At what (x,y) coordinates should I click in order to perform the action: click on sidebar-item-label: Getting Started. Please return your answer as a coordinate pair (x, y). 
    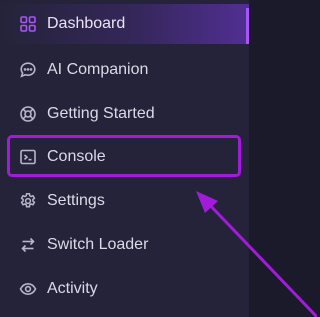
    Looking at the image, I should click on (101, 113).